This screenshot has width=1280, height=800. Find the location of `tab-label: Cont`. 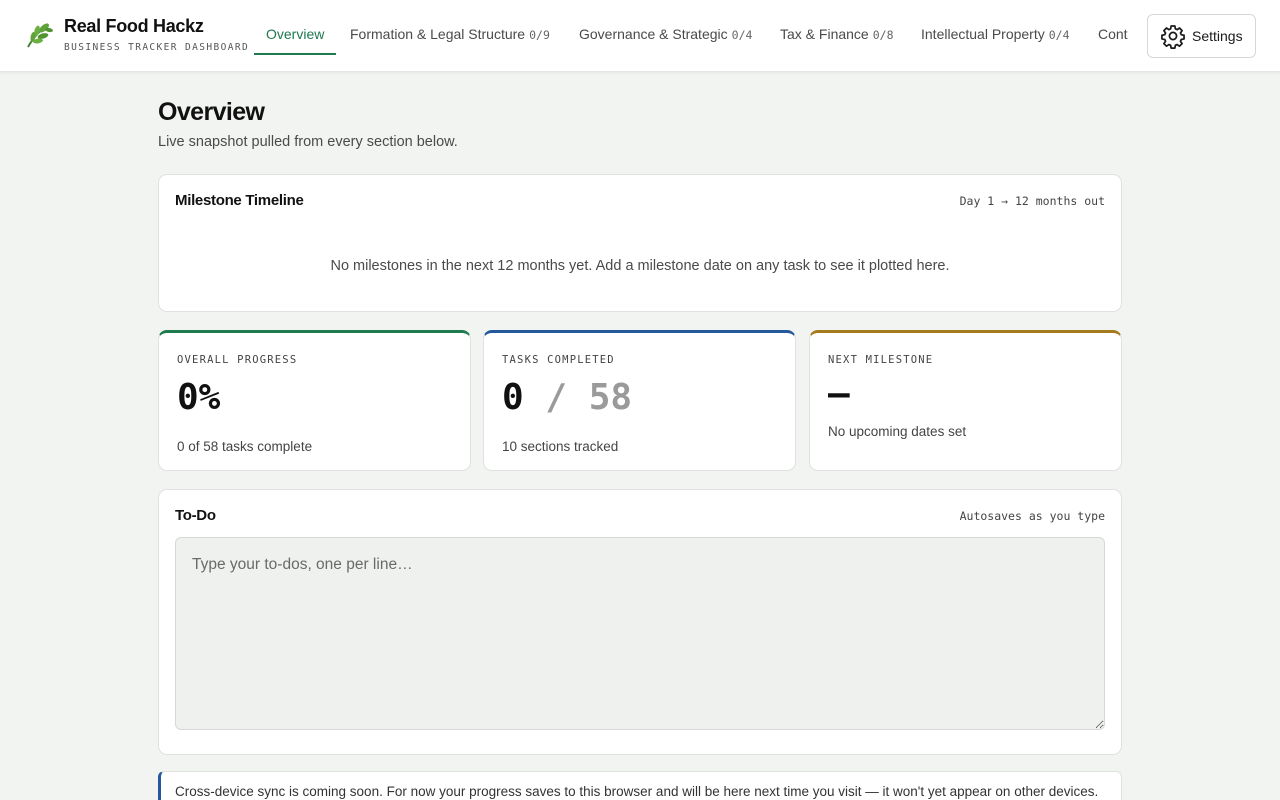

tab-label: Cont is located at coordinates (1113, 34).